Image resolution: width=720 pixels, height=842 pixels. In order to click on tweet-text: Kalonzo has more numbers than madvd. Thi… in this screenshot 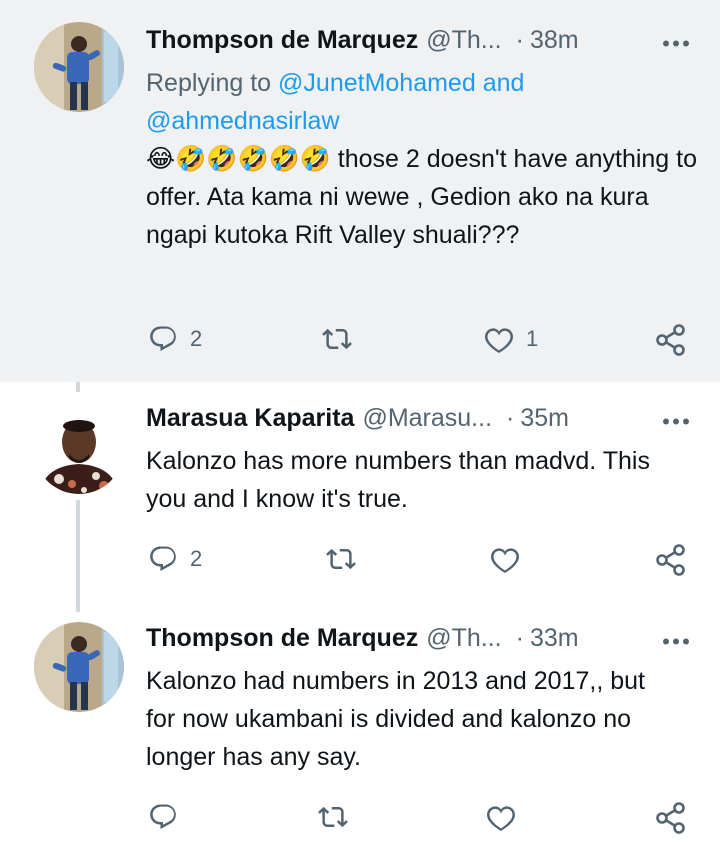, I will do `click(398, 480)`.